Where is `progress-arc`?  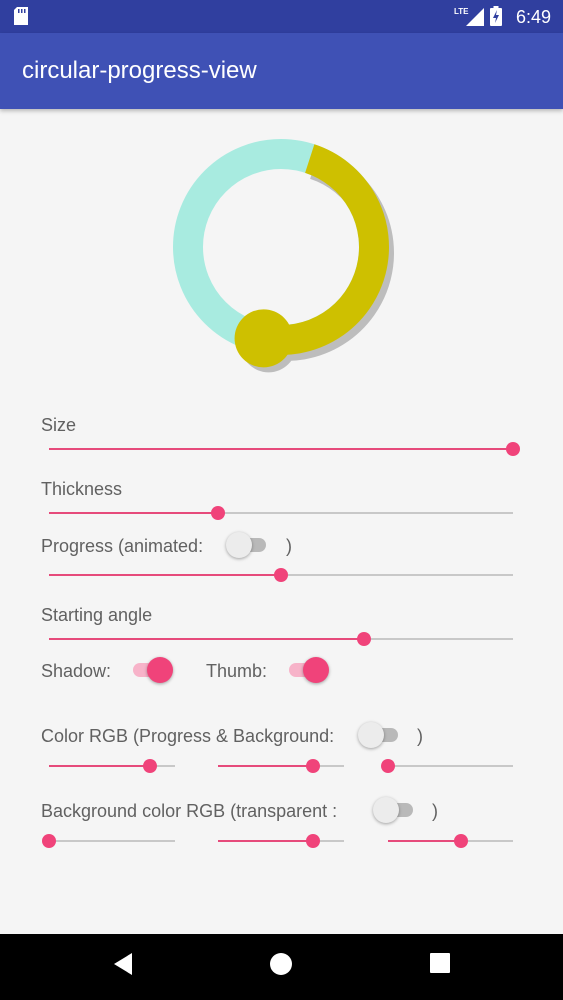 progress-arc is located at coordinates (324, 249).